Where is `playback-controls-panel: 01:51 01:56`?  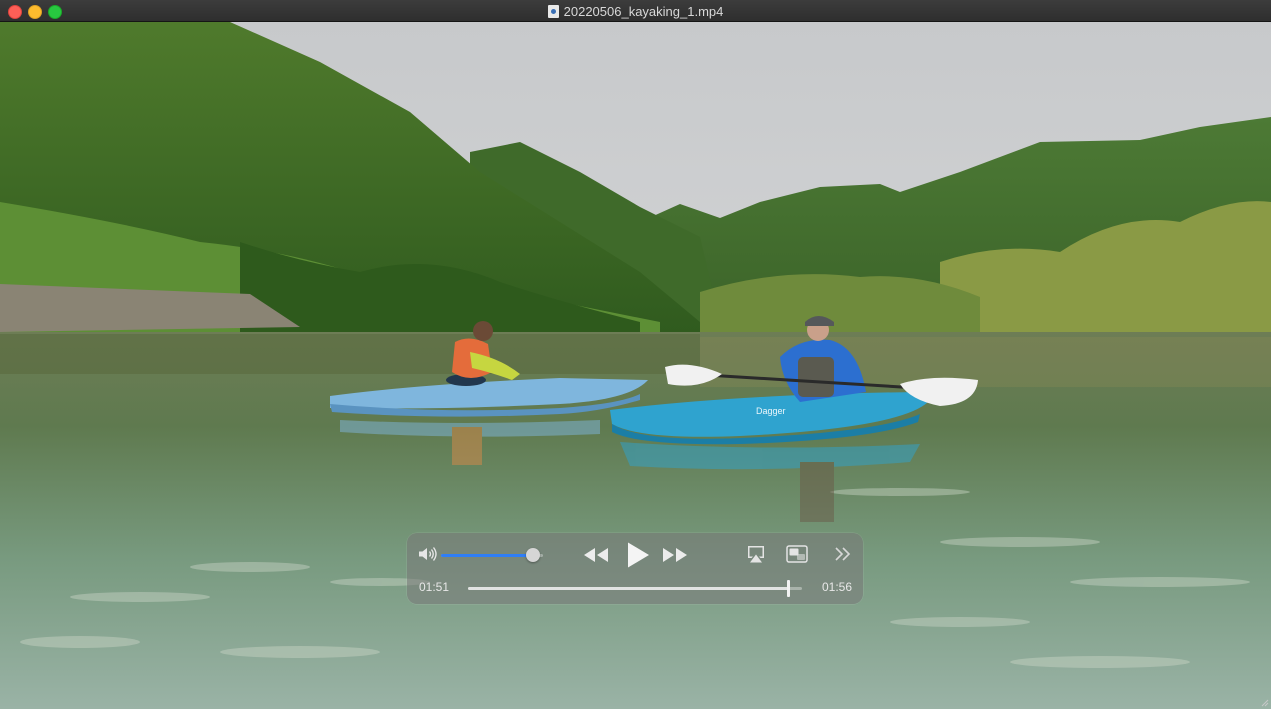
playback-controls-panel: 01:51 01:56 is located at coordinates (635, 568).